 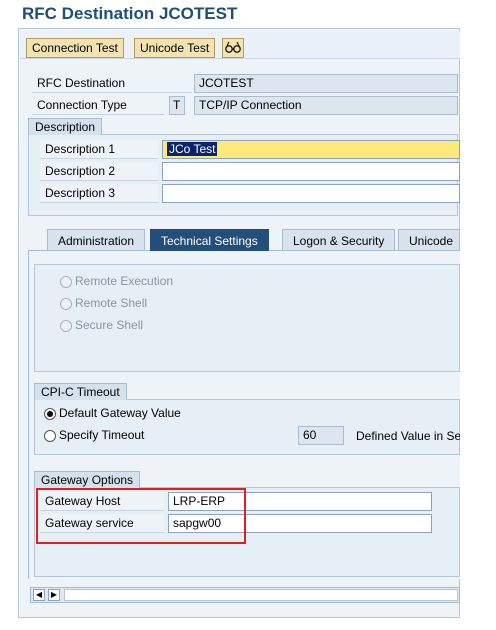 I want to click on description-2-label: Description 2, so click(x=99, y=171).